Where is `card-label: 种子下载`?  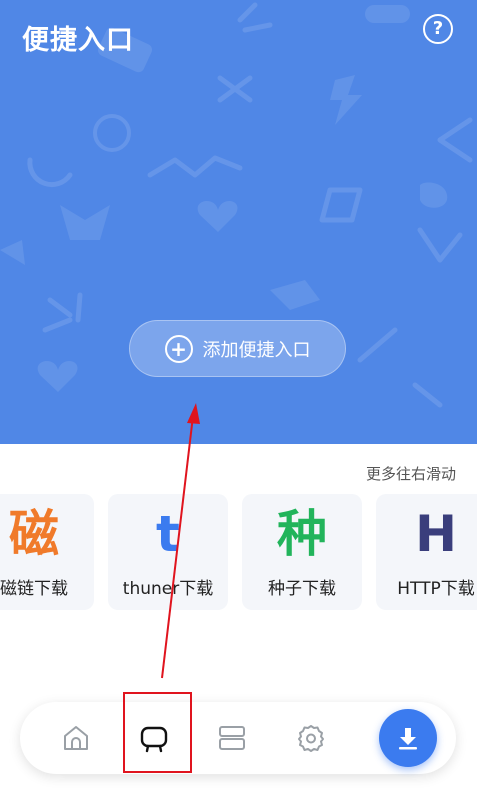 card-label: 种子下载 is located at coordinates (302, 589).